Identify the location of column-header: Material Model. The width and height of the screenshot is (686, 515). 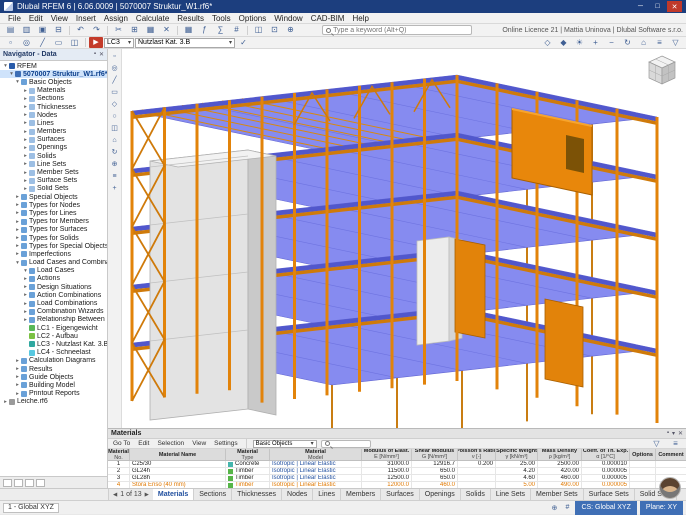
(316, 454).